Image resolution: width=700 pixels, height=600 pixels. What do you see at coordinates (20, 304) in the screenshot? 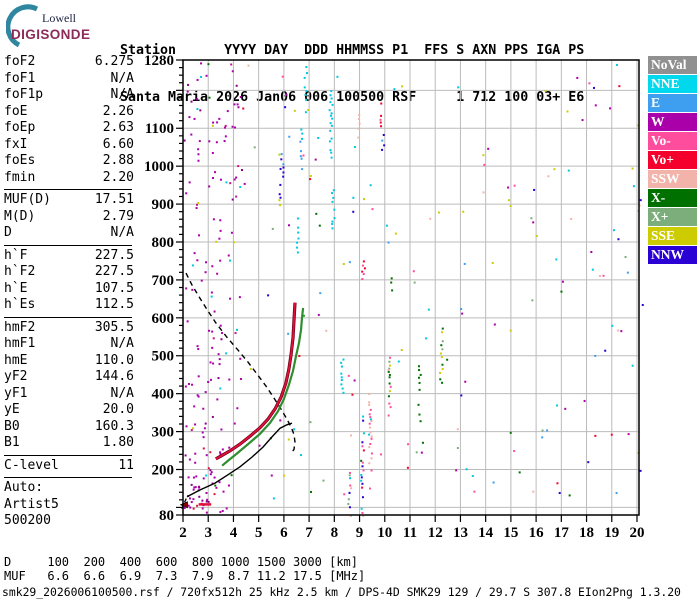
I see `param-label: h`Es` at bounding box center [20, 304].